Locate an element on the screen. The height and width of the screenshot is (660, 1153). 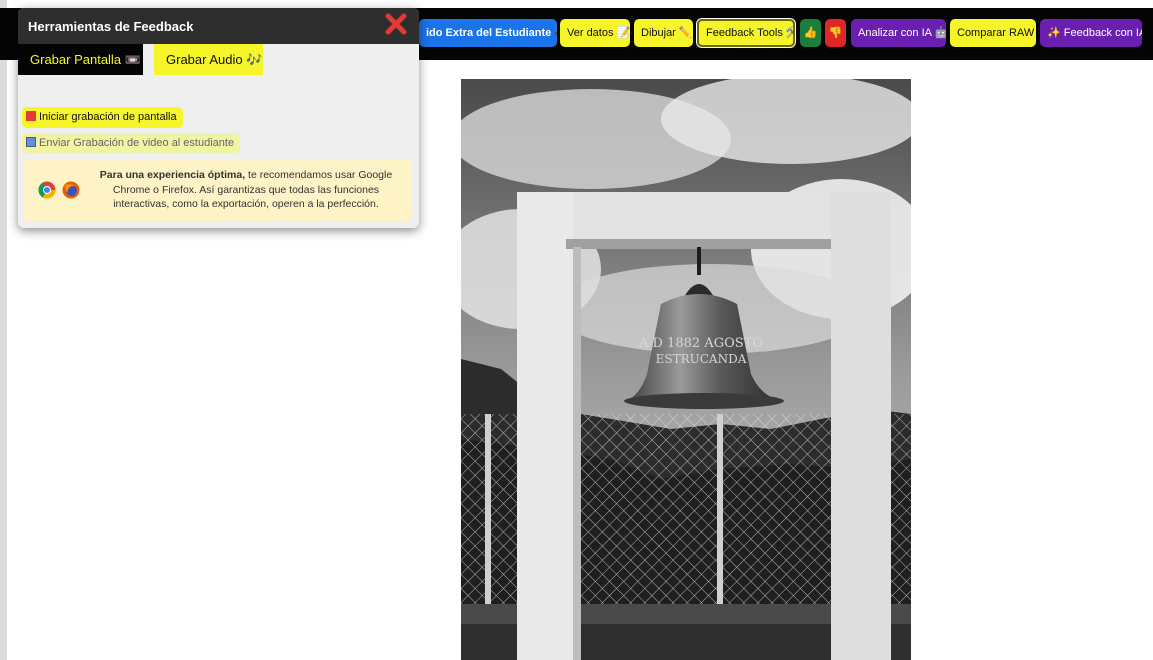
tab-grabar-audio: Grabar Audio 🎶 is located at coordinates (208, 59).